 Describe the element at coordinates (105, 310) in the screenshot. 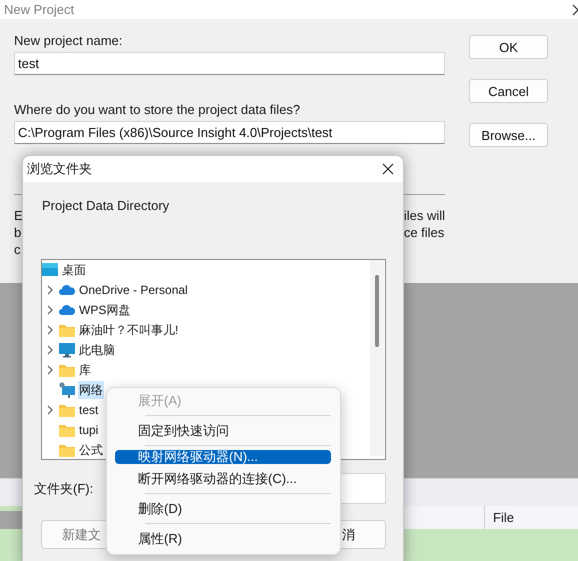

I see `tree-item: WPS网盘` at that location.